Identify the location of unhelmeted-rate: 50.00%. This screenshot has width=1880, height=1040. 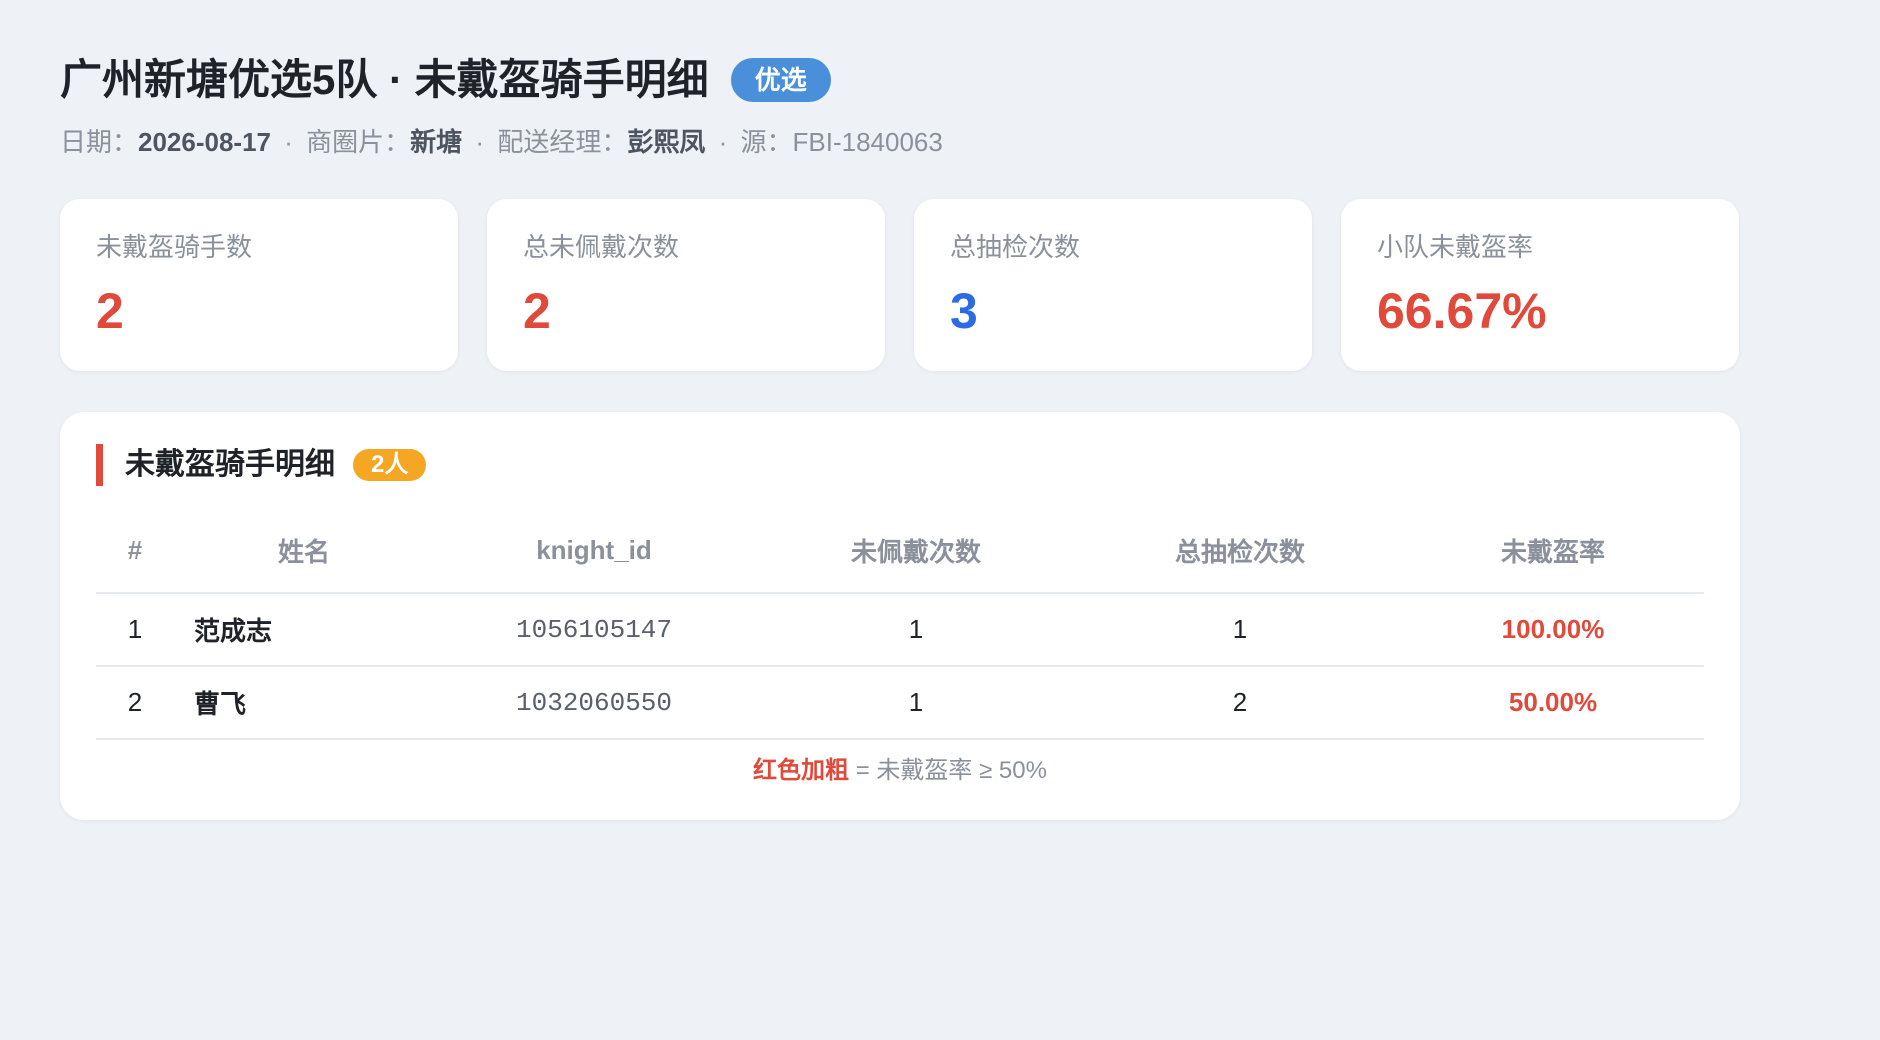
(1553, 703).